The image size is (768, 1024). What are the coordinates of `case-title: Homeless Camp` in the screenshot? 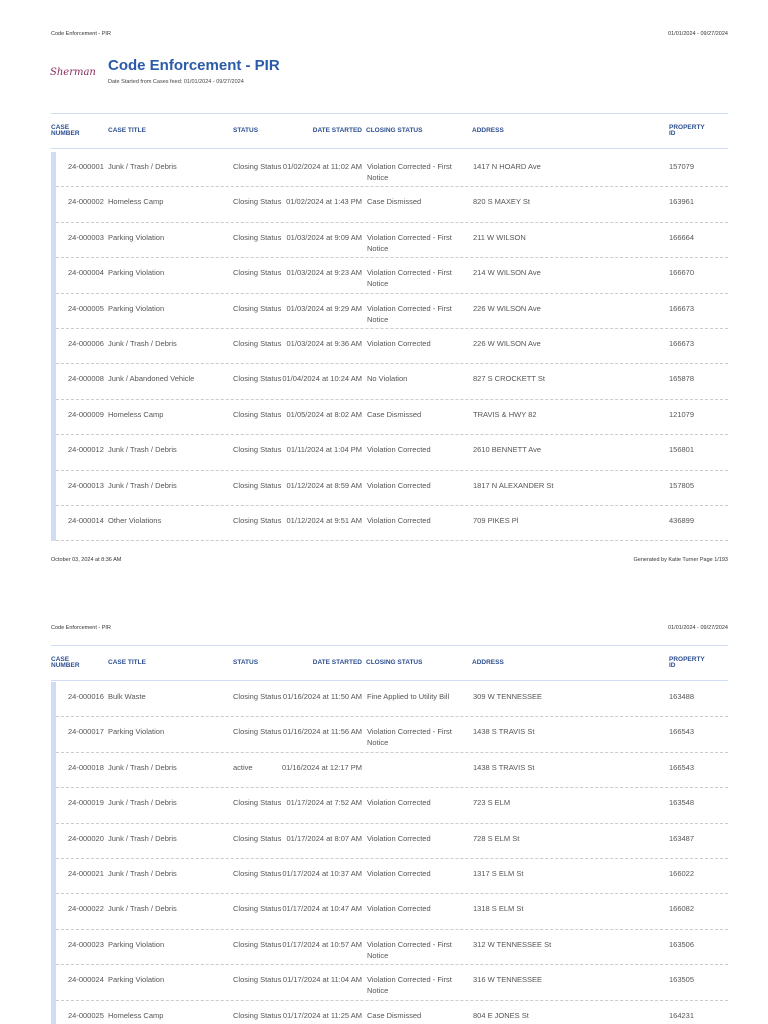 It's located at (136, 1015).